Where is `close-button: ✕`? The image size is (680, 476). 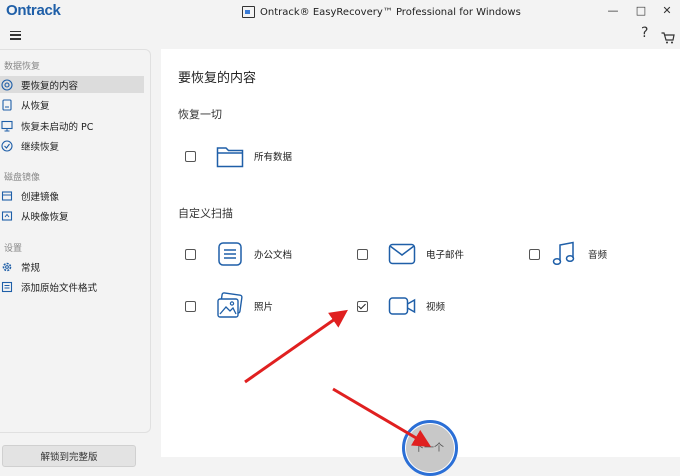 close-button: ✕ is located at coordinates (667, 10).